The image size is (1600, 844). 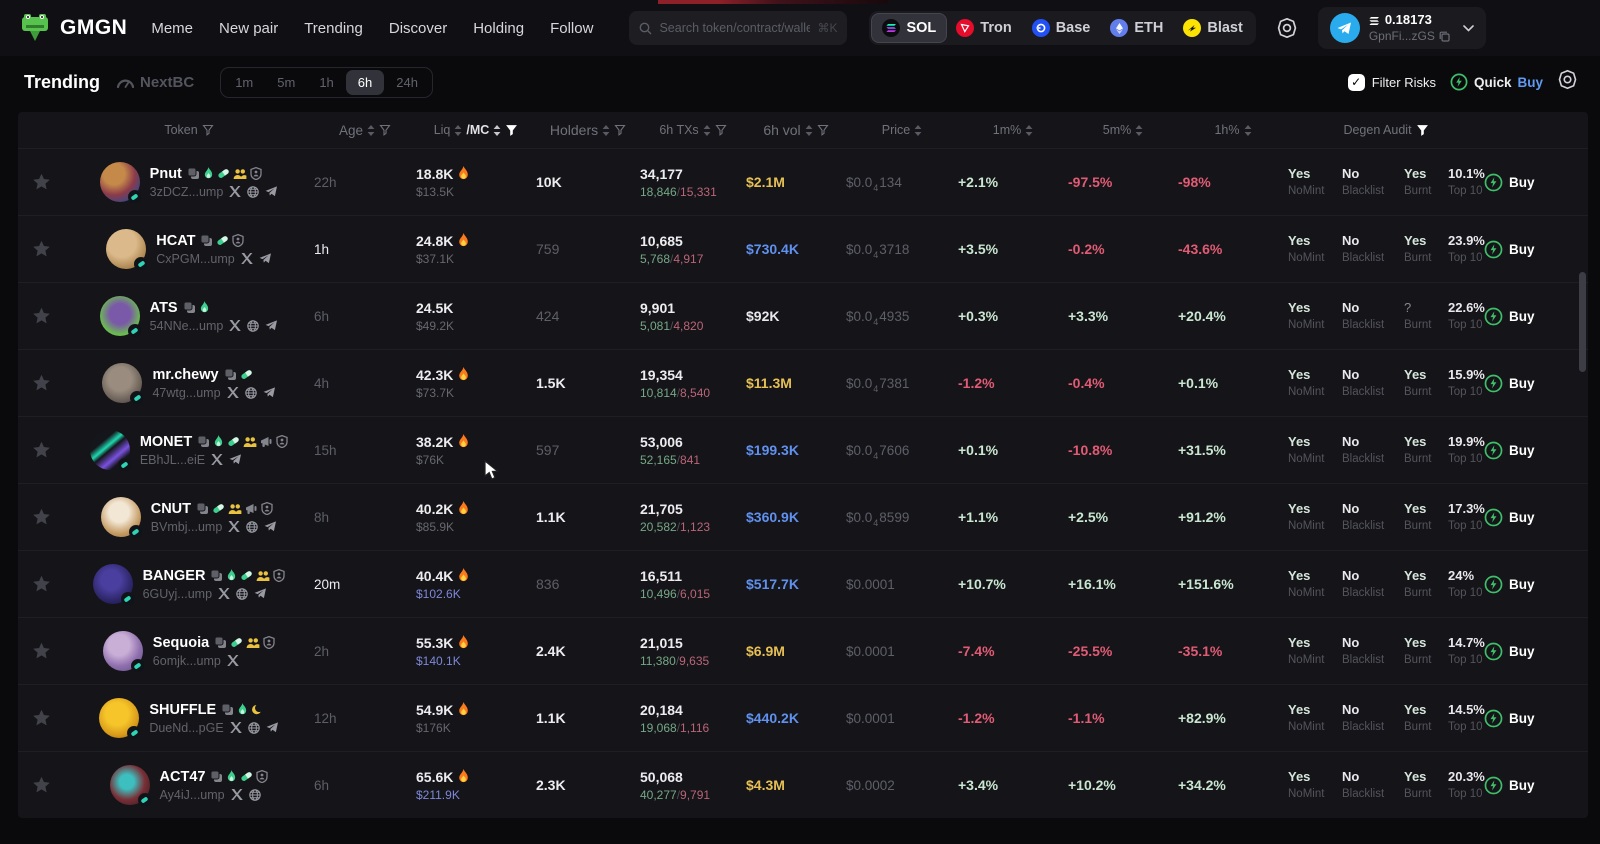 What do you see at coordinates (186, 393) in the screenshot?
I see `token-address: 47wtg...ump` at bounding box center [186, 393].